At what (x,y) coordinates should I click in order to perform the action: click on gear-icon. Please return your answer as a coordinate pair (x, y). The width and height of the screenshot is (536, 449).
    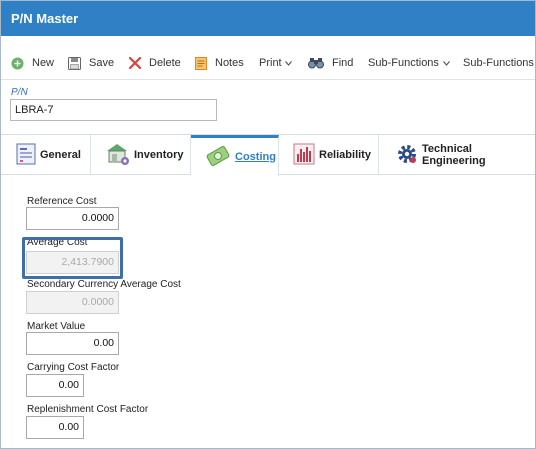
    Looking at the image, I should click on (407, 155).